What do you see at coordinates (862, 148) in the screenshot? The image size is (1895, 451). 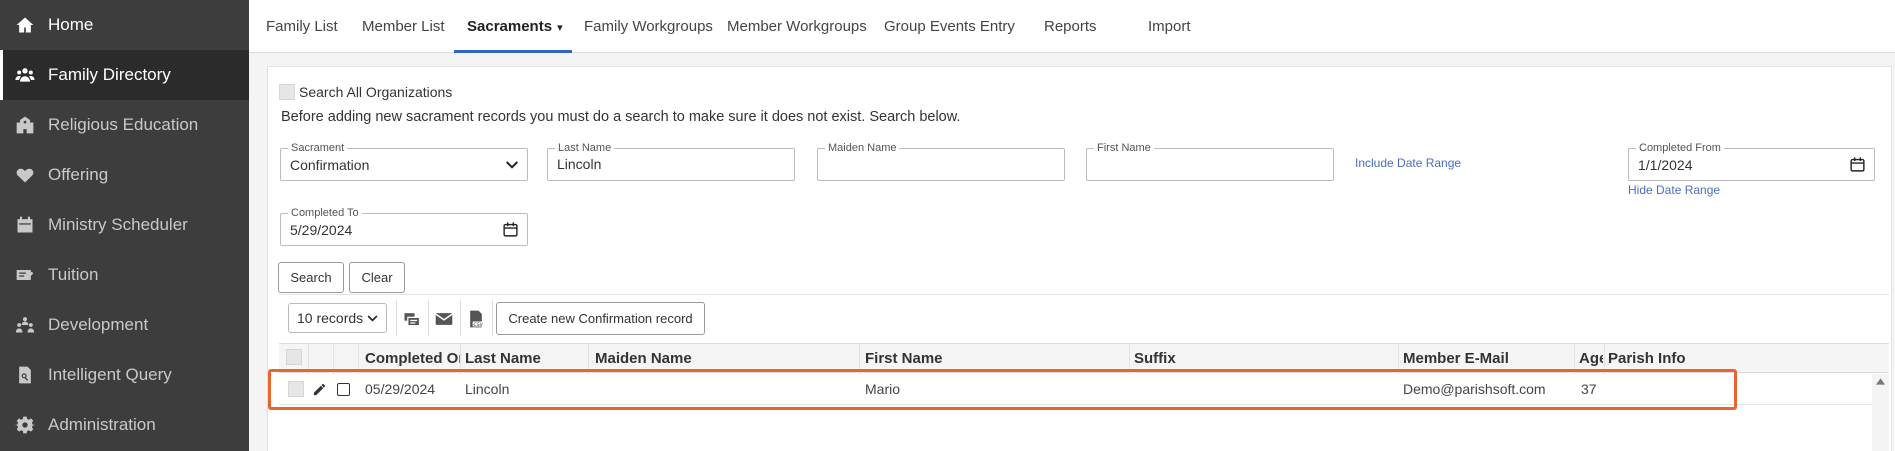 I see `maiden-name-label: Maiden Name` at bounding box center [862, 148].